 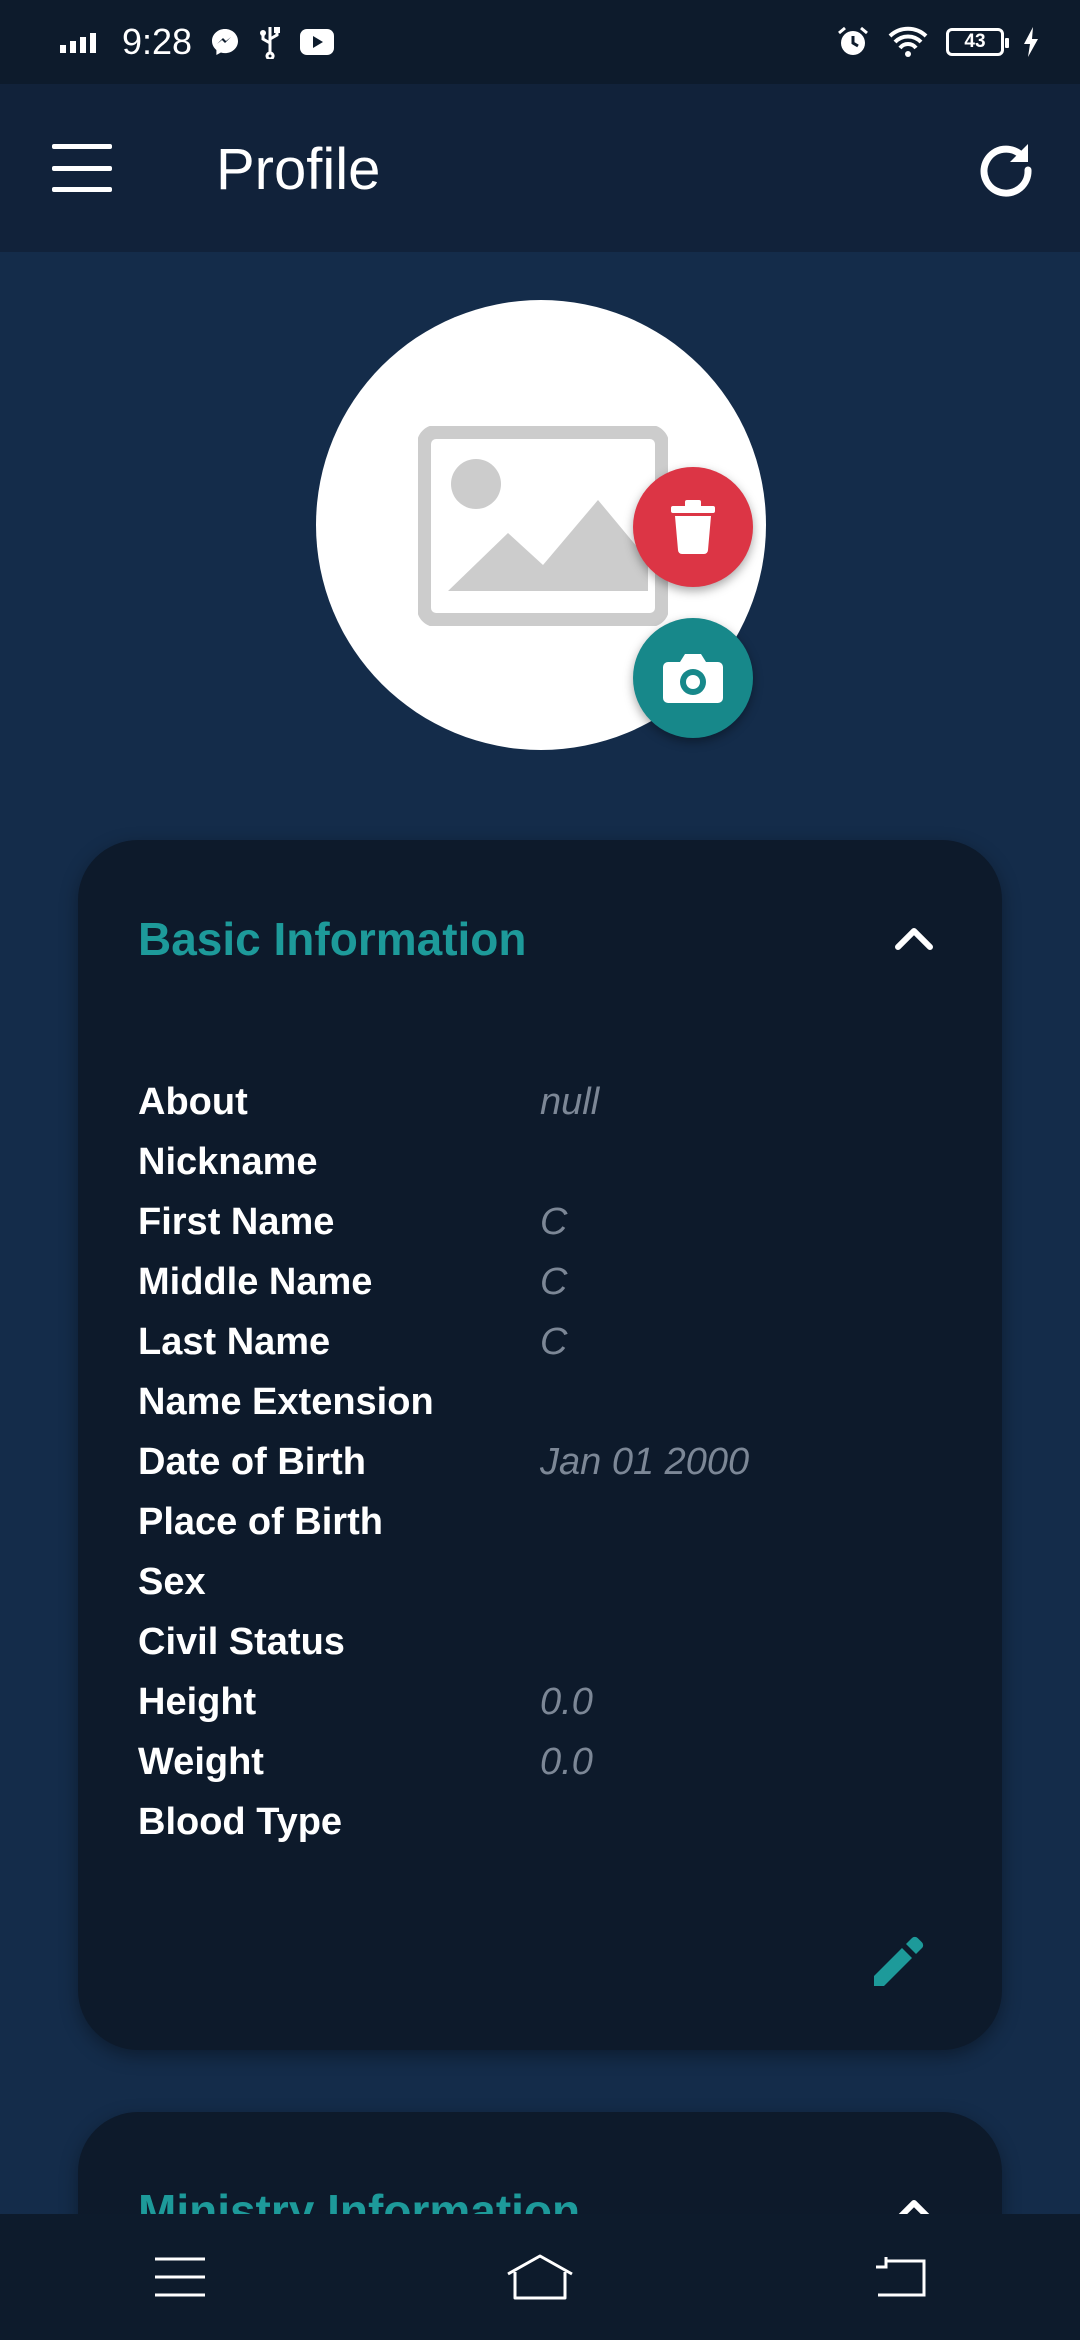 I want to click on back-button, so click(x=900, y=2277).